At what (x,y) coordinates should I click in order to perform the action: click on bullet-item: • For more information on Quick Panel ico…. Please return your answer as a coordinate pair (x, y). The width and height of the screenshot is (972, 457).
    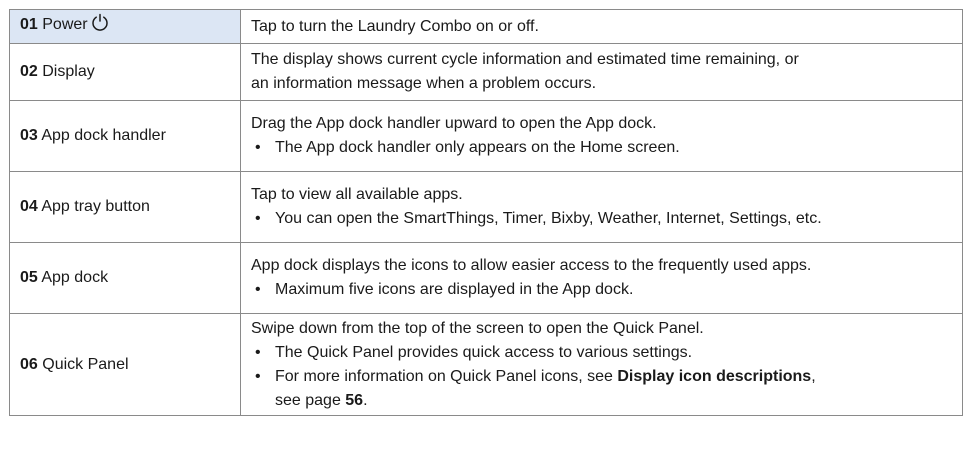
    Looking at the image, I should click on (602, 389).